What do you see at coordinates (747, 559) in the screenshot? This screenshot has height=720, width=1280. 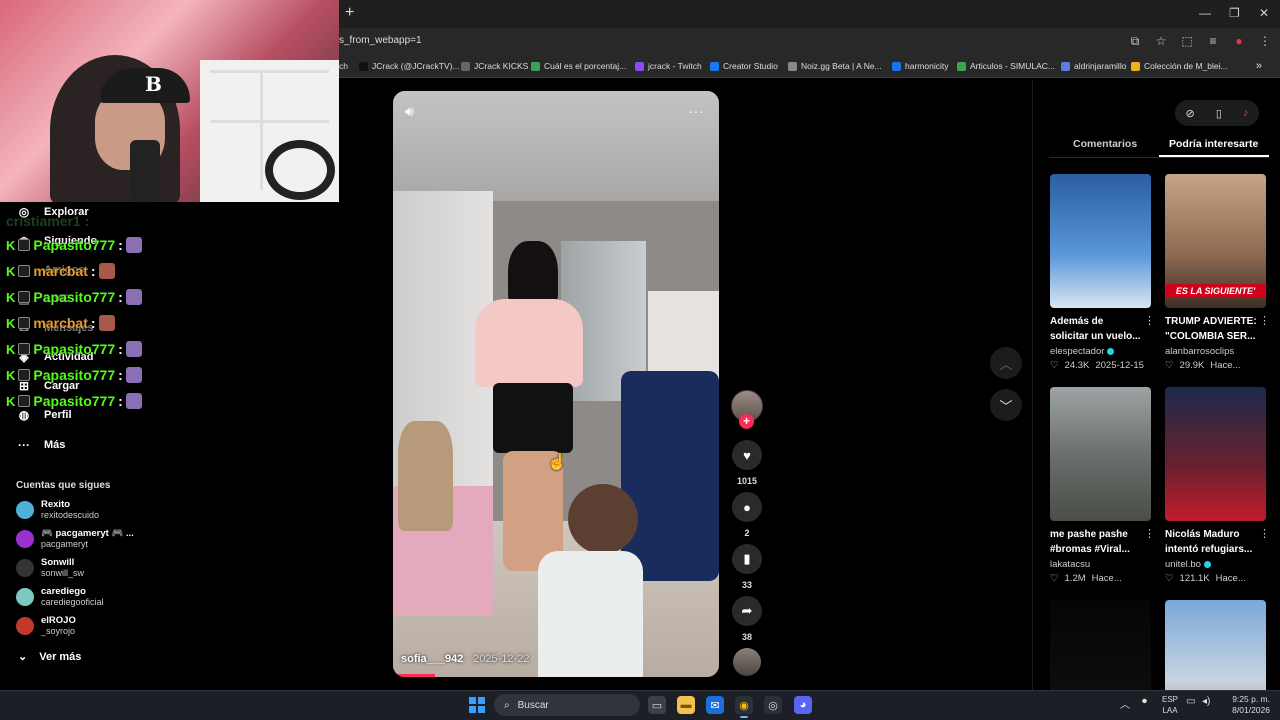 I see `bookmark-icon: ▮` at bounding box center [747, 559].